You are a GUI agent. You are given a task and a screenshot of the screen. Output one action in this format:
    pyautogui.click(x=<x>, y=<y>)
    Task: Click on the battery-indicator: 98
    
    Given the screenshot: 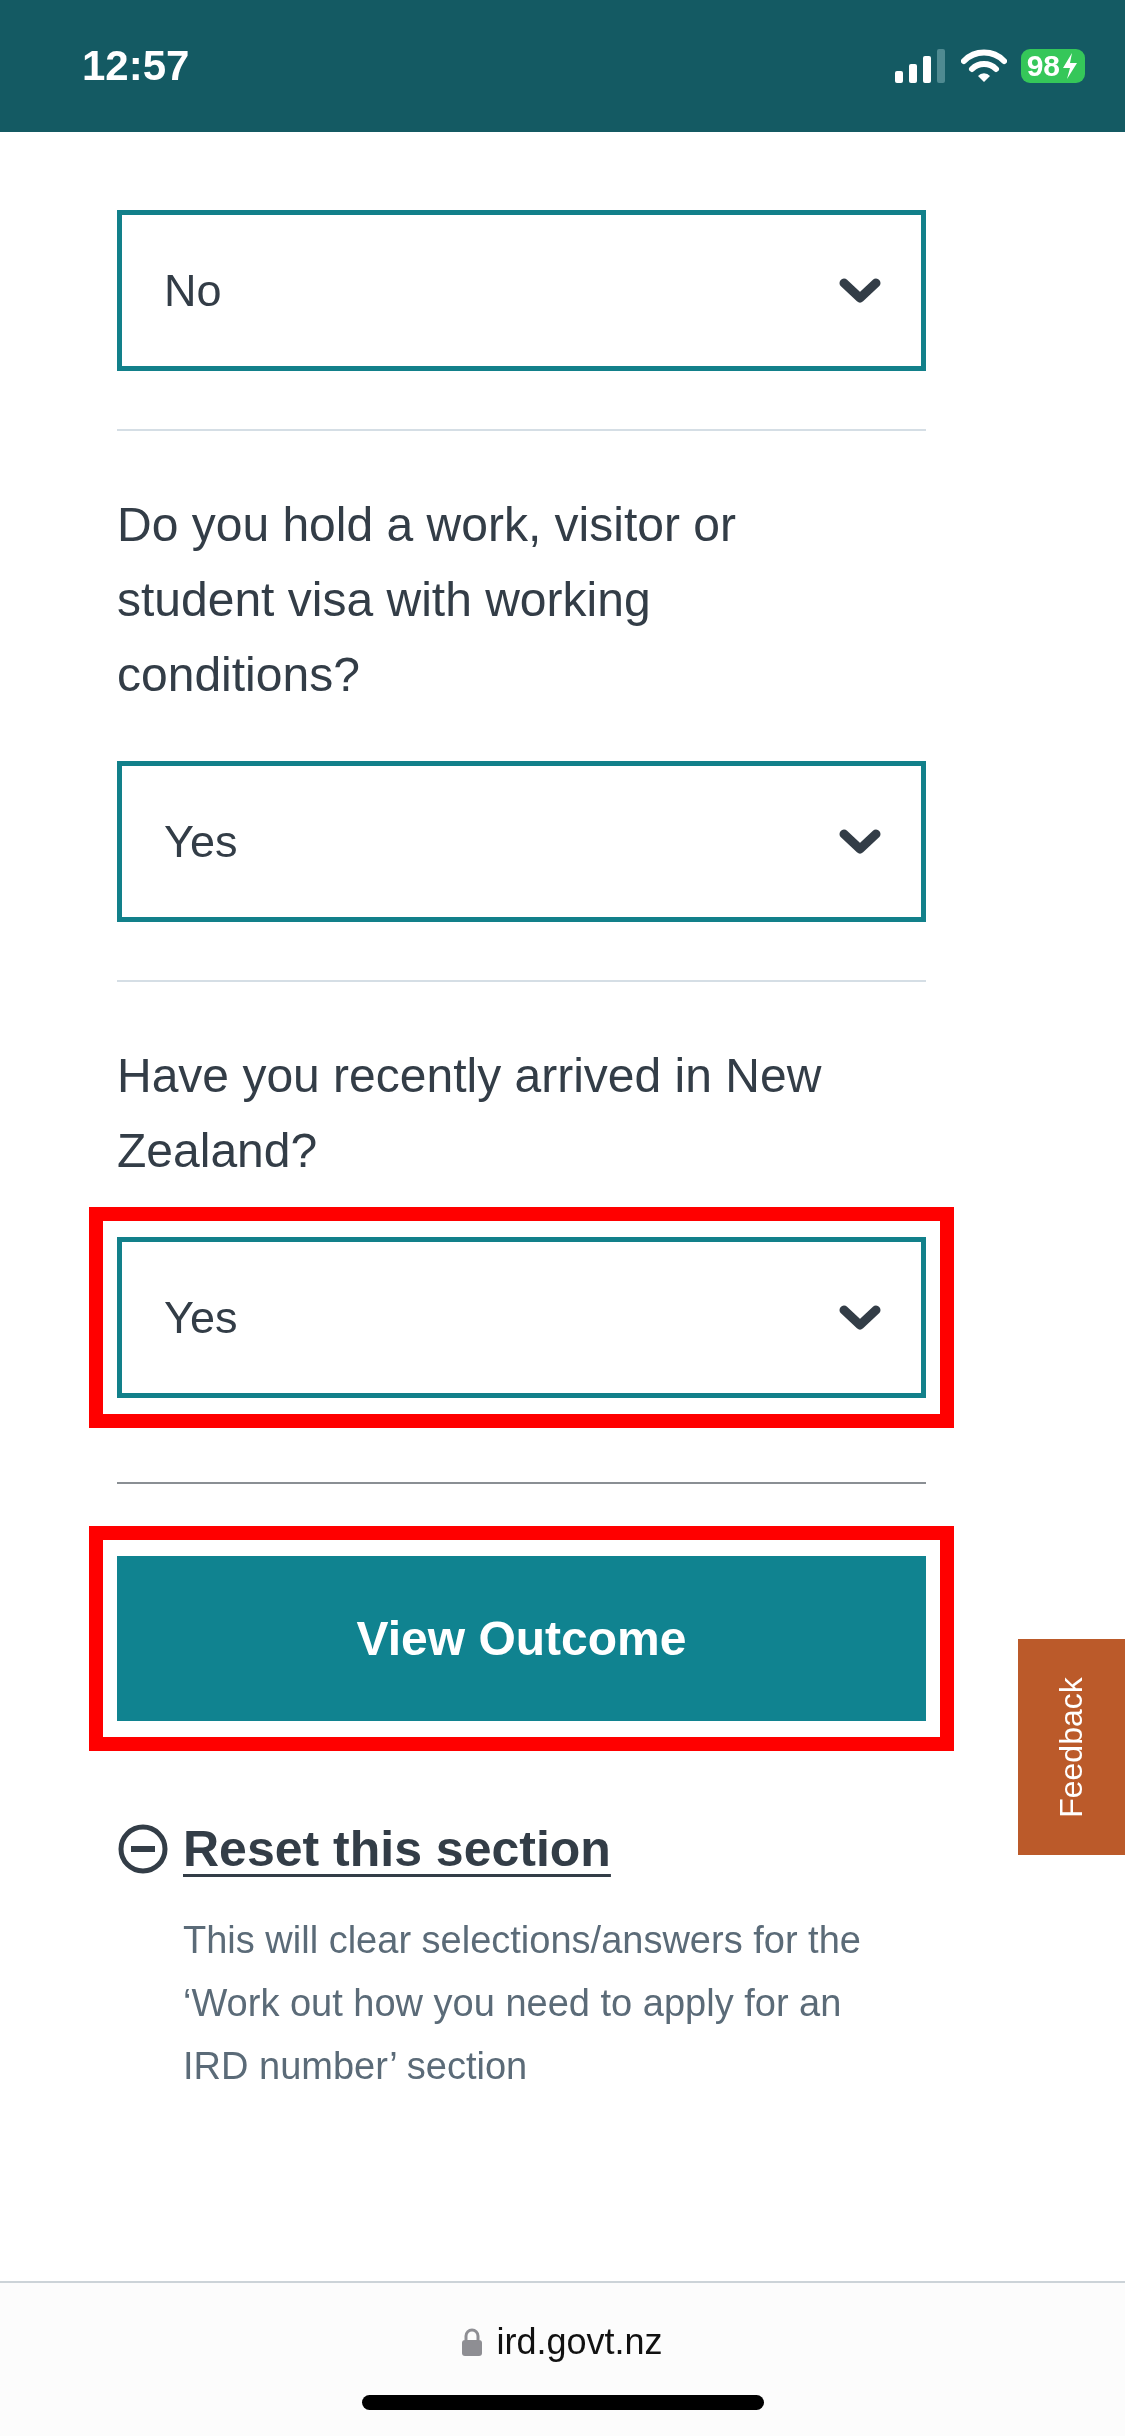 What is the action you would take?
    pyautogui.click(x=1052, y=66)
    